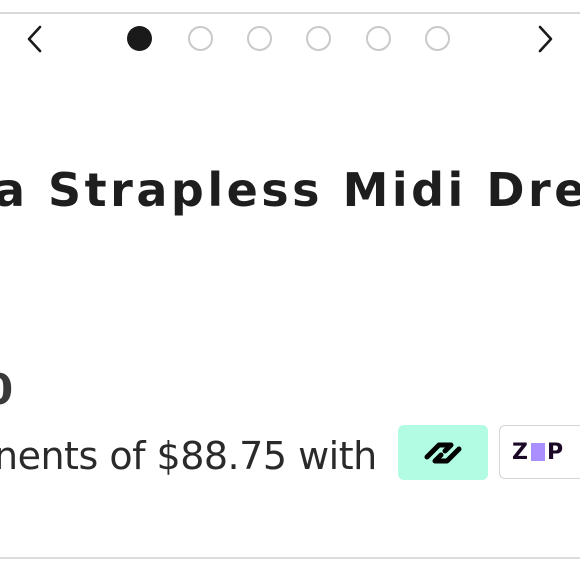 This screenshot has height=580, width=580. I want to click on afterpay-badge, so click(443, 452).